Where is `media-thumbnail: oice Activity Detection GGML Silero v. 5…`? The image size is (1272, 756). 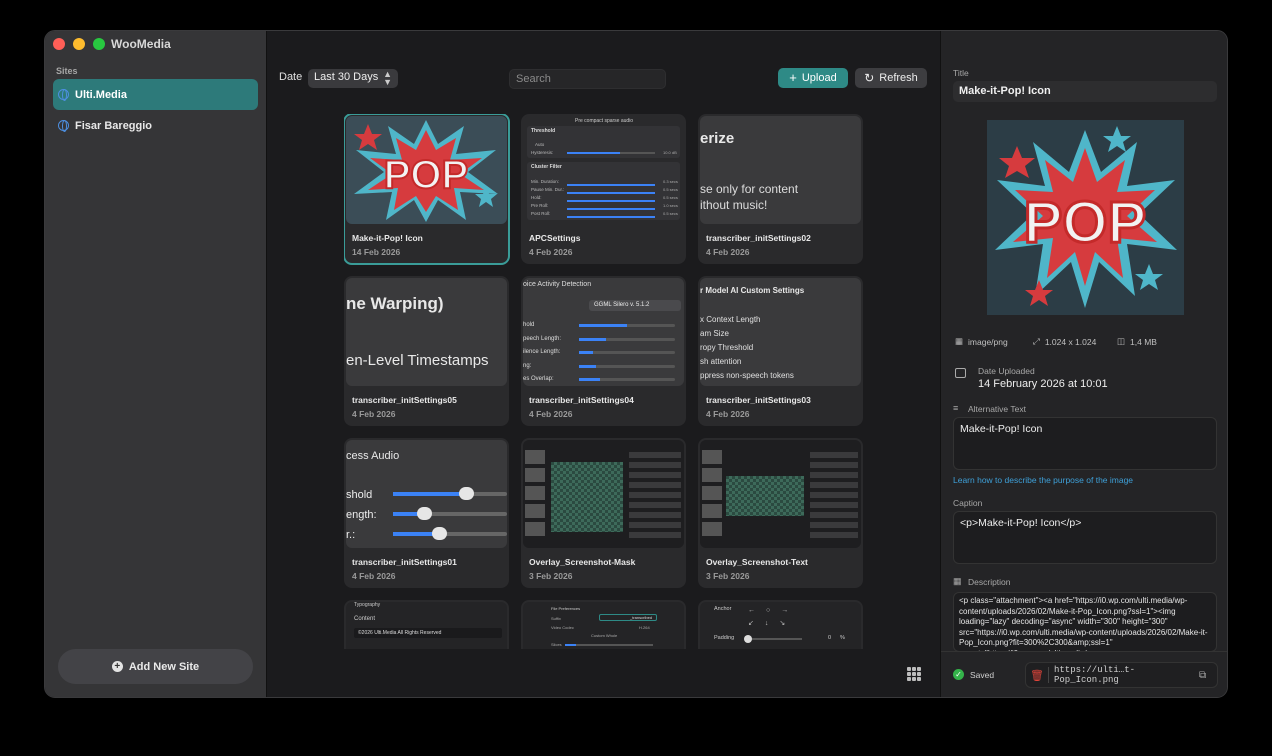
media-thumbnail: oice Activity Detection GGML Silero v. 5… is located at coordinates (603, 332).